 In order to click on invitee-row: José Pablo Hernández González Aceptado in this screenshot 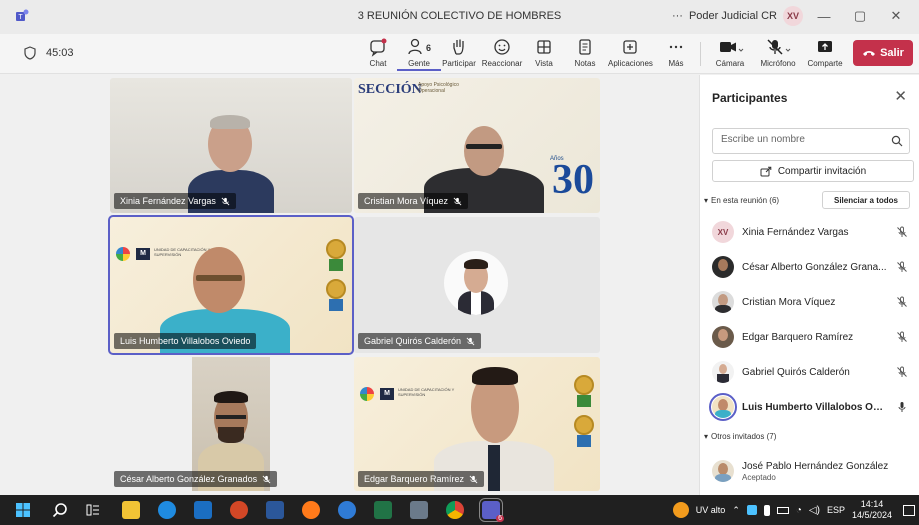, I will do `click(811, 471)`.